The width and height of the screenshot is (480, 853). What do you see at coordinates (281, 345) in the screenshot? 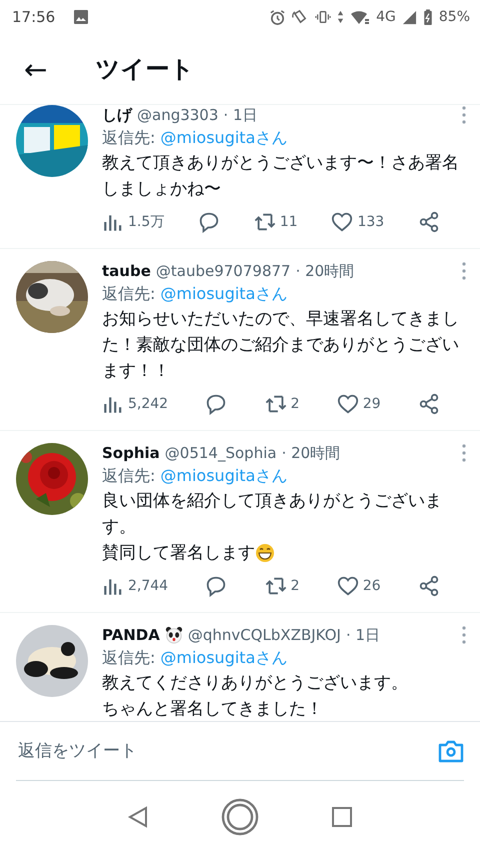
I see `tweet-text: お知らせいただいたので、早速署名してきました！素敵な団体のご紹介までありがとうございます！！` at bounding box center [281, 345].